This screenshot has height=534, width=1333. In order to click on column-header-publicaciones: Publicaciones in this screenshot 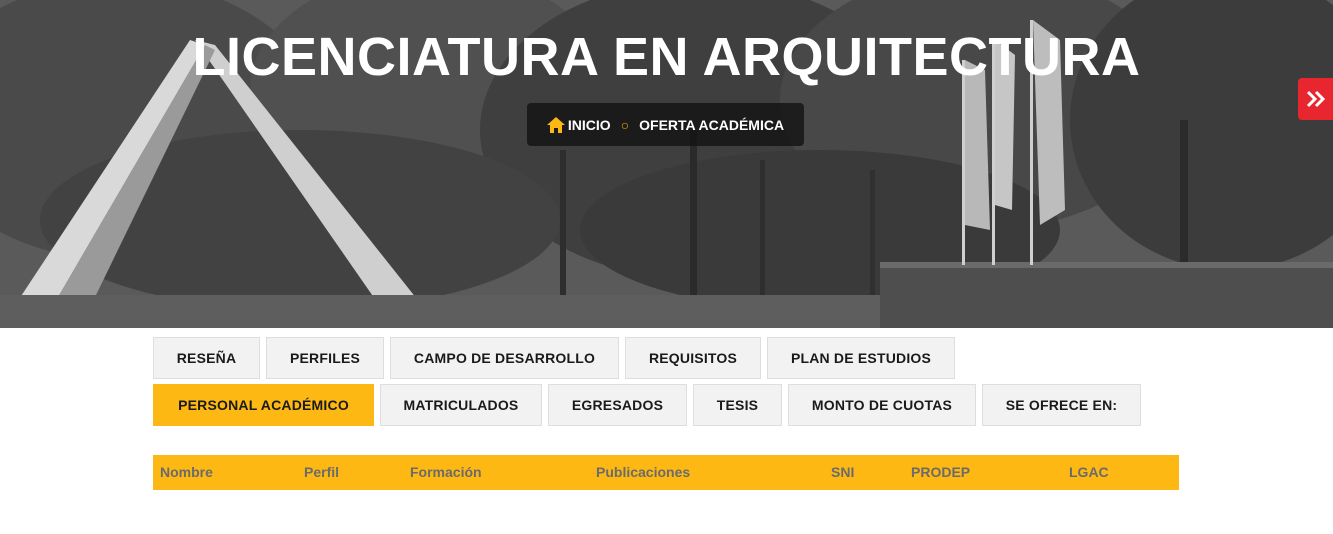, I will do `click(643, 472)`.